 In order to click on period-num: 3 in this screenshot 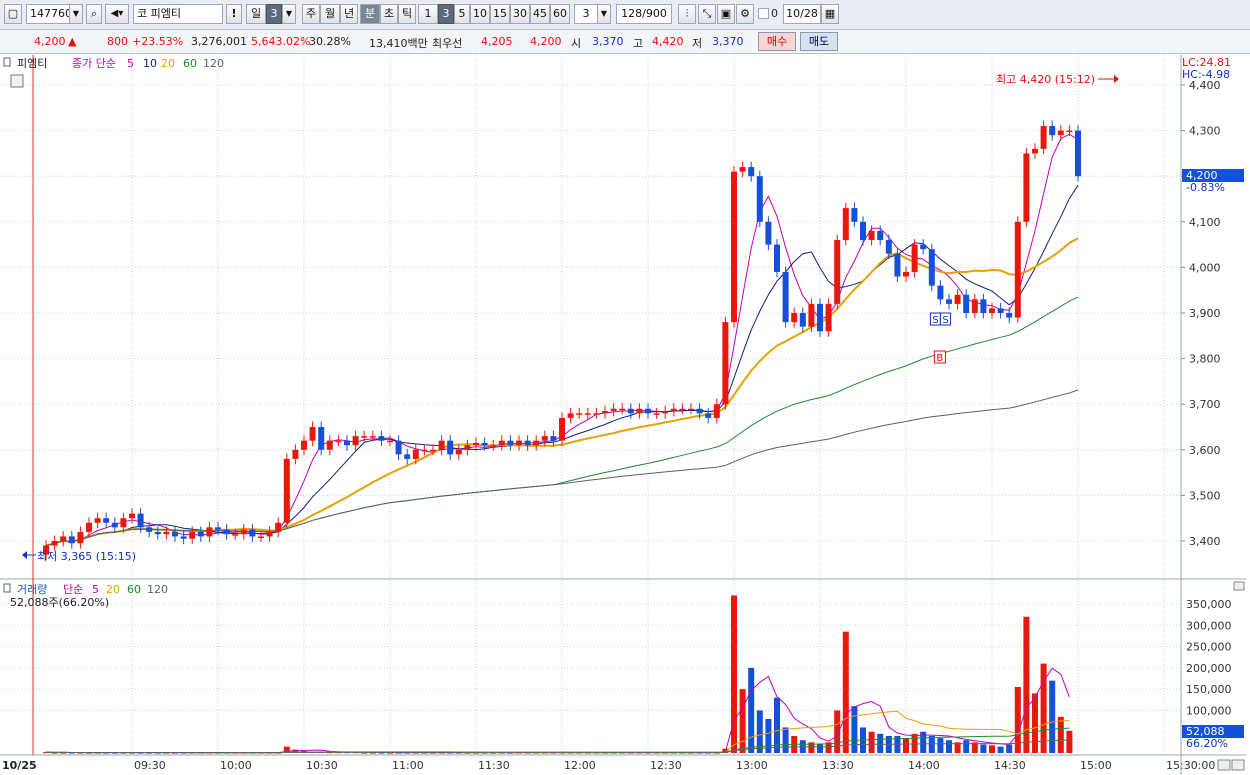, I will do `click(274, 14)`.